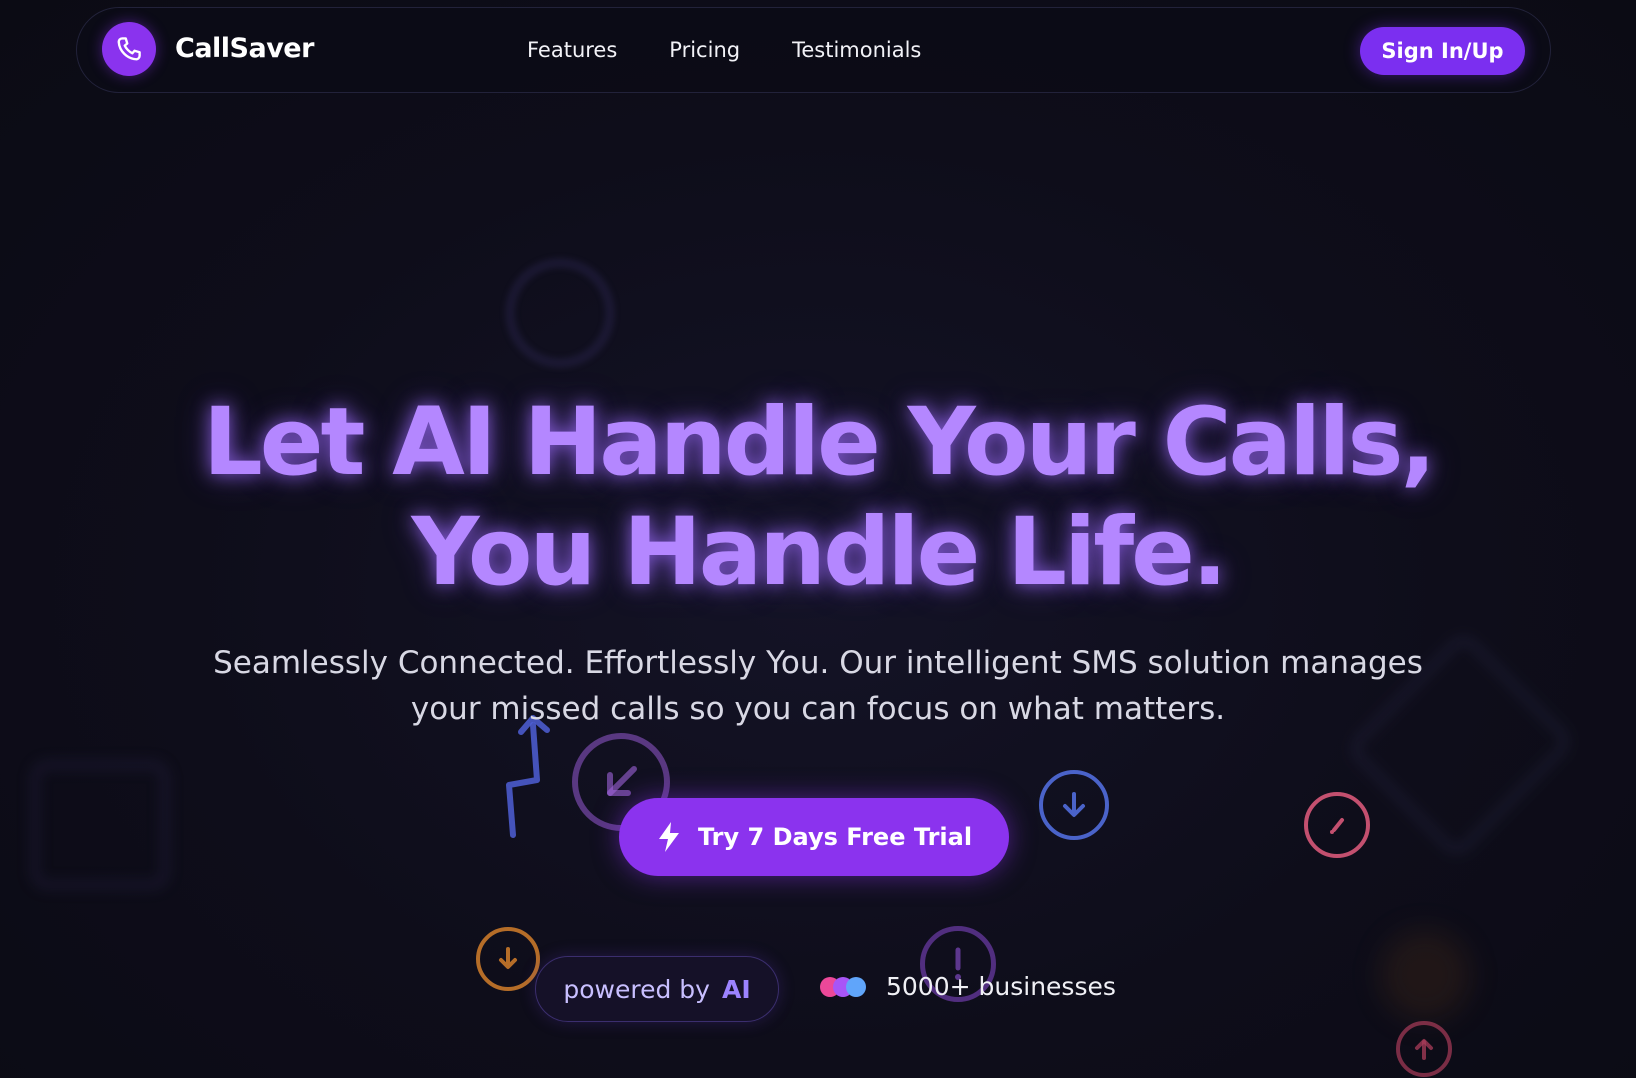  Describe the element at coordinates (856, 986) in the screenshot. I see `avatar-dot` at that location.